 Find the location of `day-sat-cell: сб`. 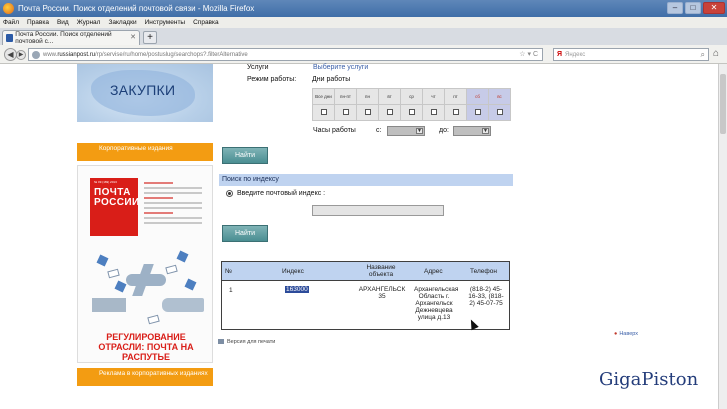

day-sat-cell: сб is located at coordinates (477, 96).